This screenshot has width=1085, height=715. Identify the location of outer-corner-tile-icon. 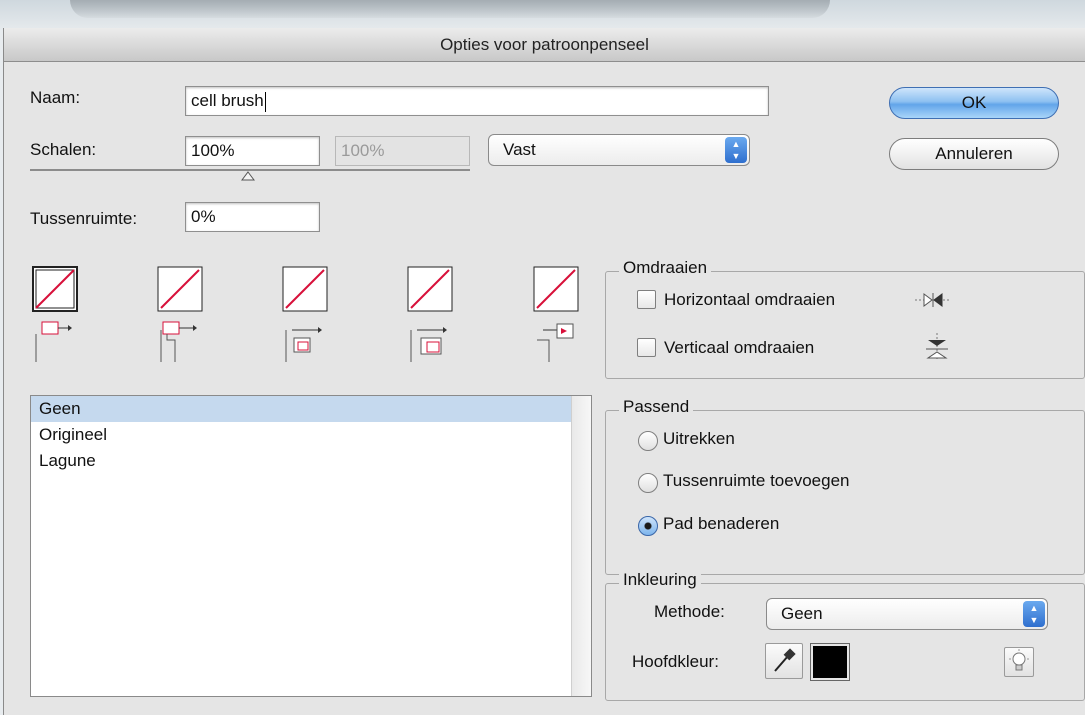
(178, 341).